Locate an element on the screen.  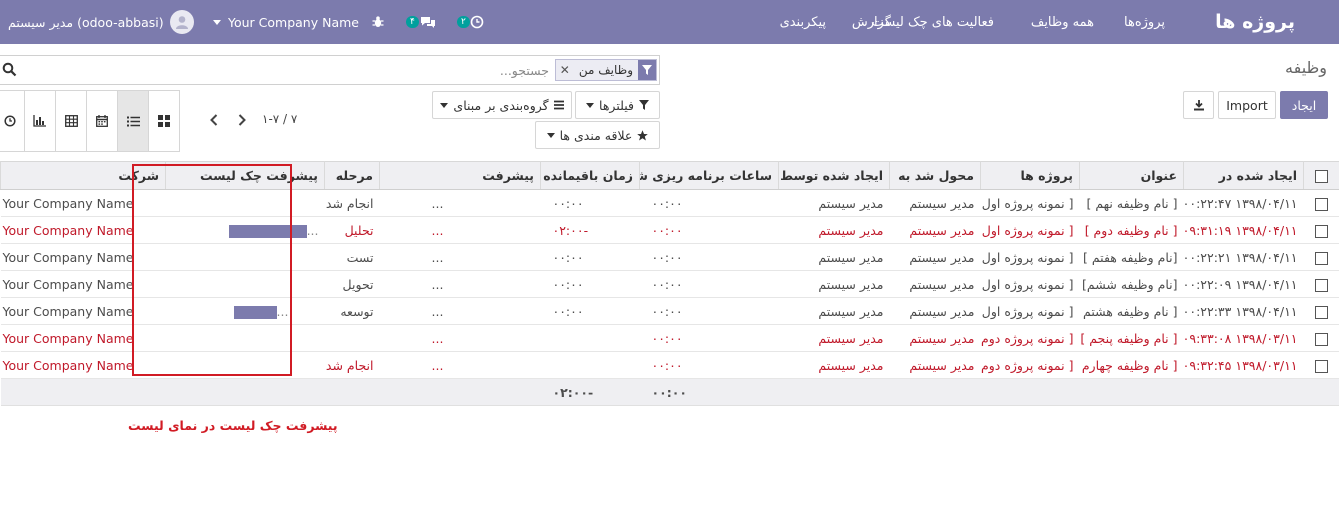
created-on-cell: ۱۳۹۸/۰۴/۱۱ ۰۹:۳۱:۱۹ is located at coordinates (1243, 230).